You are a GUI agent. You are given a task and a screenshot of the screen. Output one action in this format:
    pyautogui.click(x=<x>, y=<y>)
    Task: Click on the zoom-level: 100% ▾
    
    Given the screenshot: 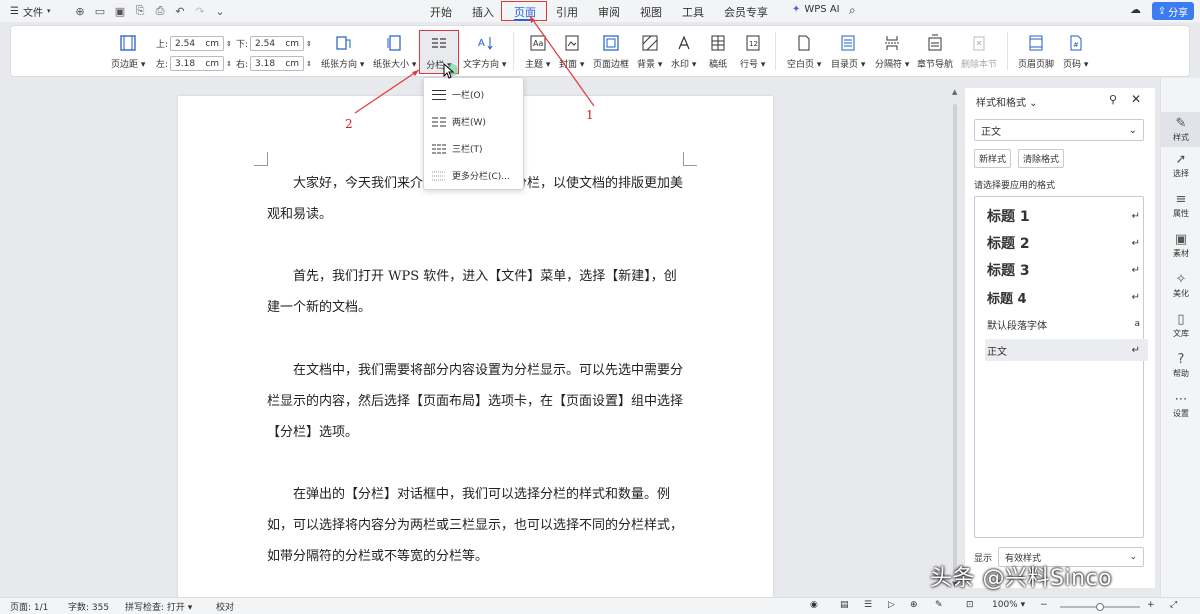 What is the action you would take?
    pyautogui.click(x=1008, y=605)
    